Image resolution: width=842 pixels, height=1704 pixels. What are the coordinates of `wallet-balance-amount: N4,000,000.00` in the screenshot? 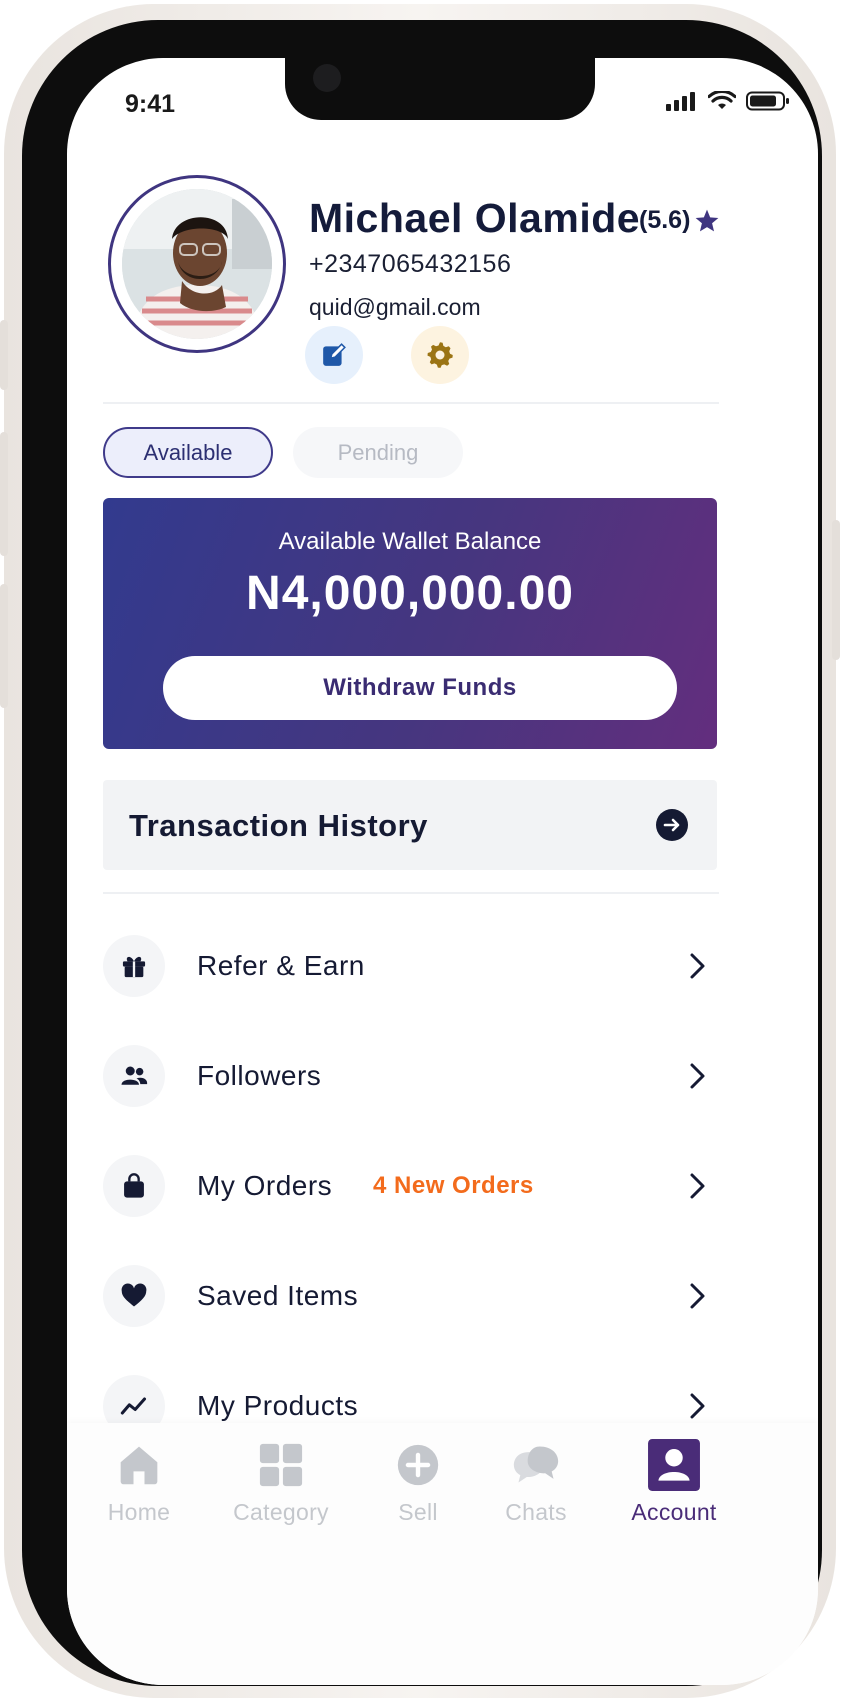 It's located at (410, 593).